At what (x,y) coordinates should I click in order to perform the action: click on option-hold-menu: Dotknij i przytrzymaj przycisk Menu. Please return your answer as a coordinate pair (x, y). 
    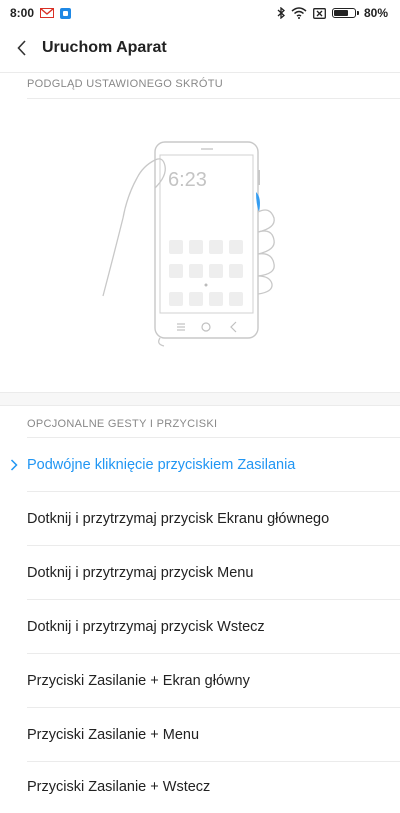
    Looking at the image, I should click on (200, 572).